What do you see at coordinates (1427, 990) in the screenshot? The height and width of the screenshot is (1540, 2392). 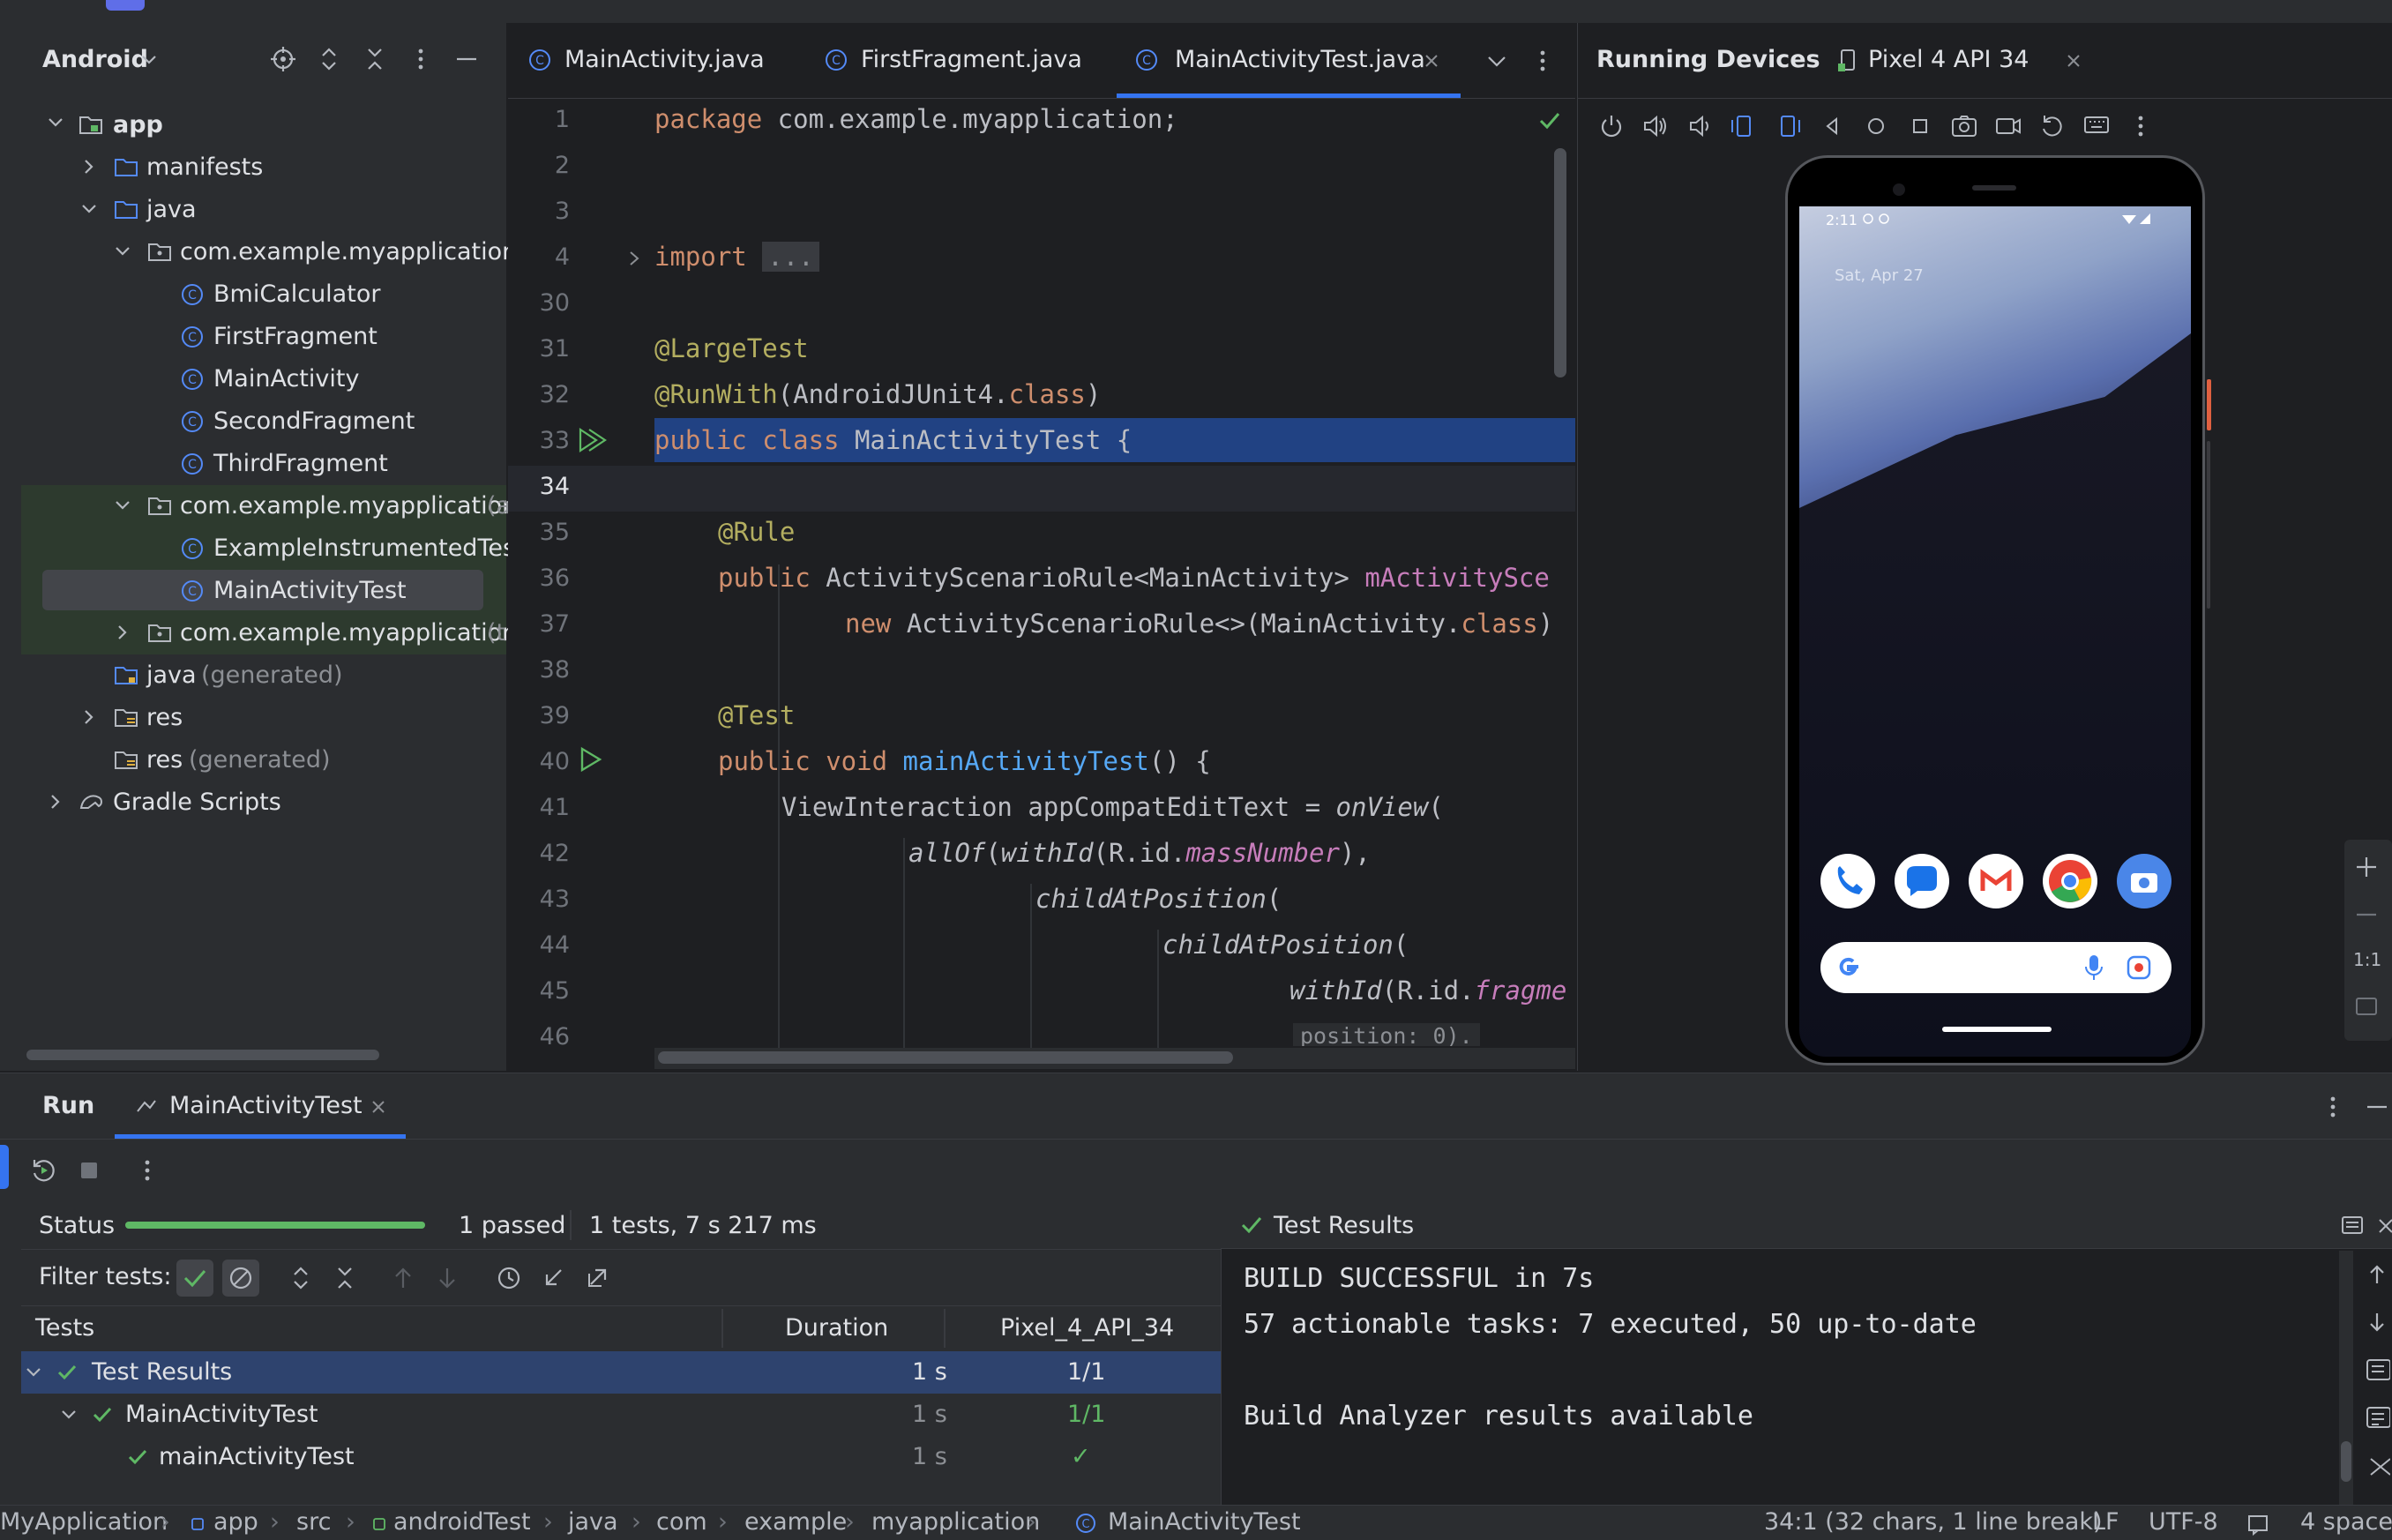 I see `code-line: withId(R.id.fragme` at bounding box center [1427, 990].